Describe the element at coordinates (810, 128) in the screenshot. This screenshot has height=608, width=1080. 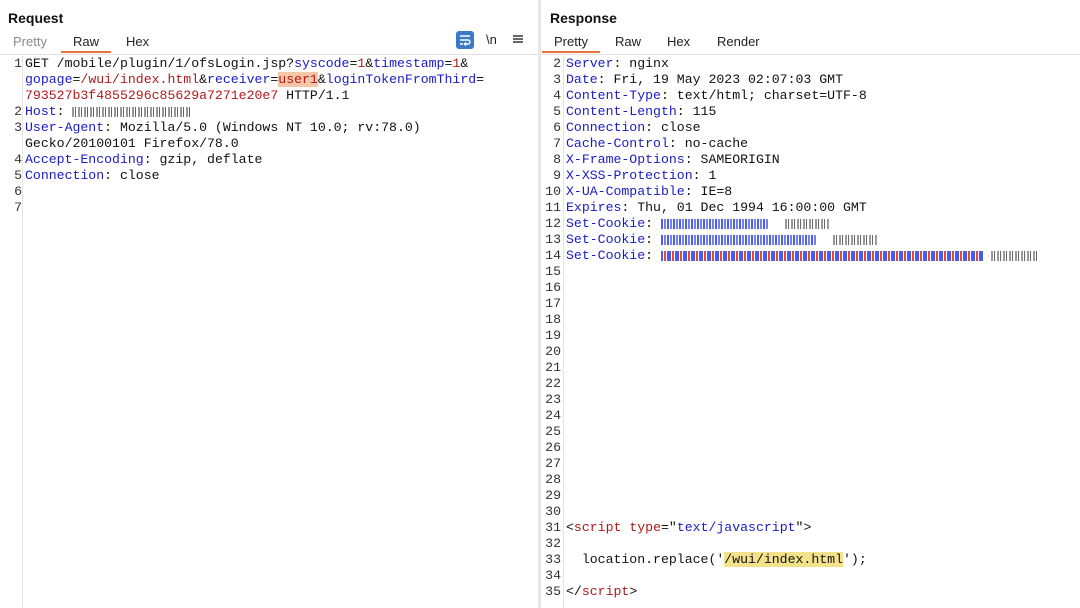
I see `code-line: 6 Connection: close` at that location.